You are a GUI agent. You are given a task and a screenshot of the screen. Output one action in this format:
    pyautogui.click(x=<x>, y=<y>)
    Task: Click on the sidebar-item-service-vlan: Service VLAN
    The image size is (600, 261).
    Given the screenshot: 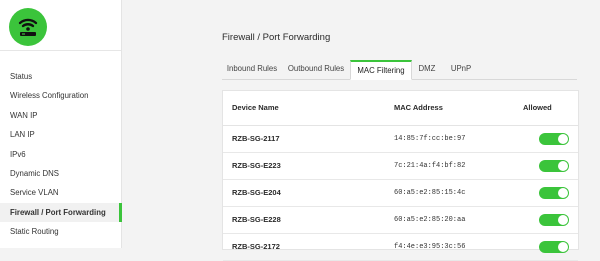 What is the action you would take?
    pyautogui.click(x=60, y=192)
    